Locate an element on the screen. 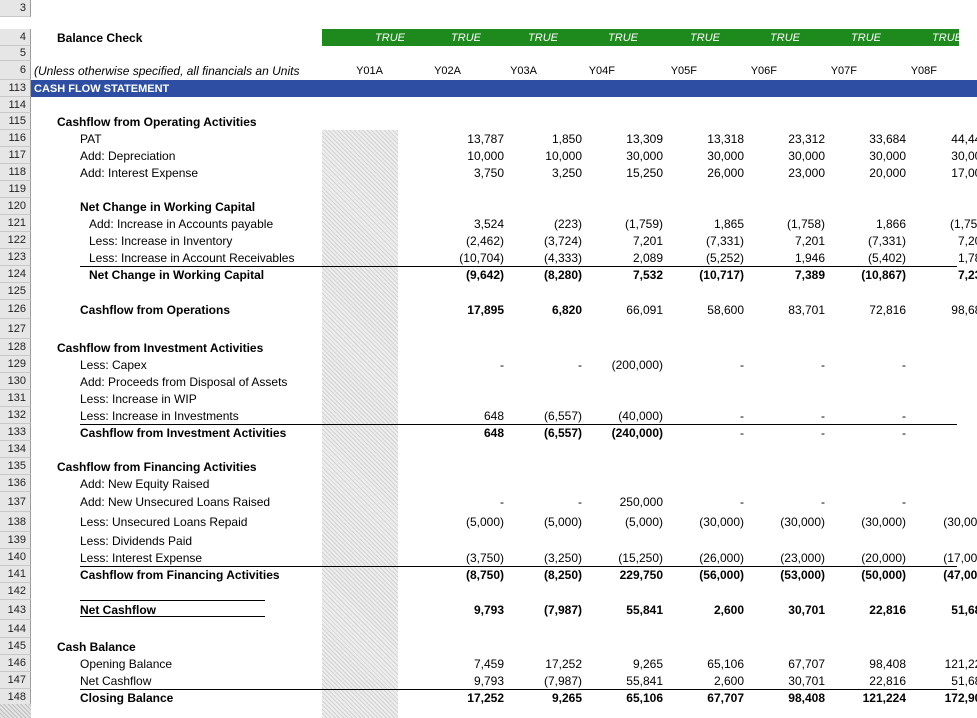 Image resolution: width=977 pixels, height=718 pixels. value-cell: (30,000) is located at coordinates (960, 522).